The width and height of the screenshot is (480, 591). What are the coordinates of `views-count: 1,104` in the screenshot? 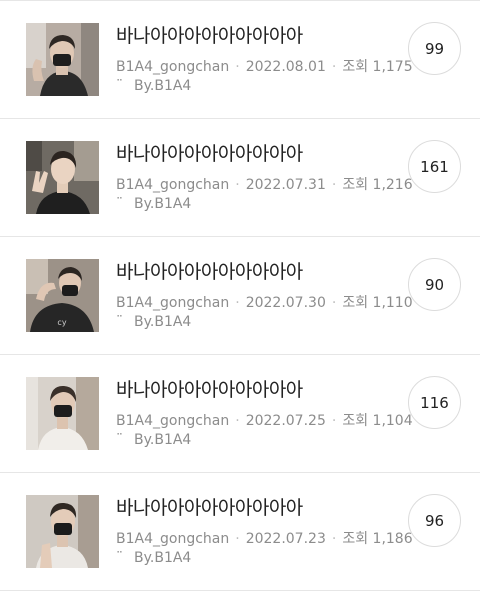 It's located at (392, 421).